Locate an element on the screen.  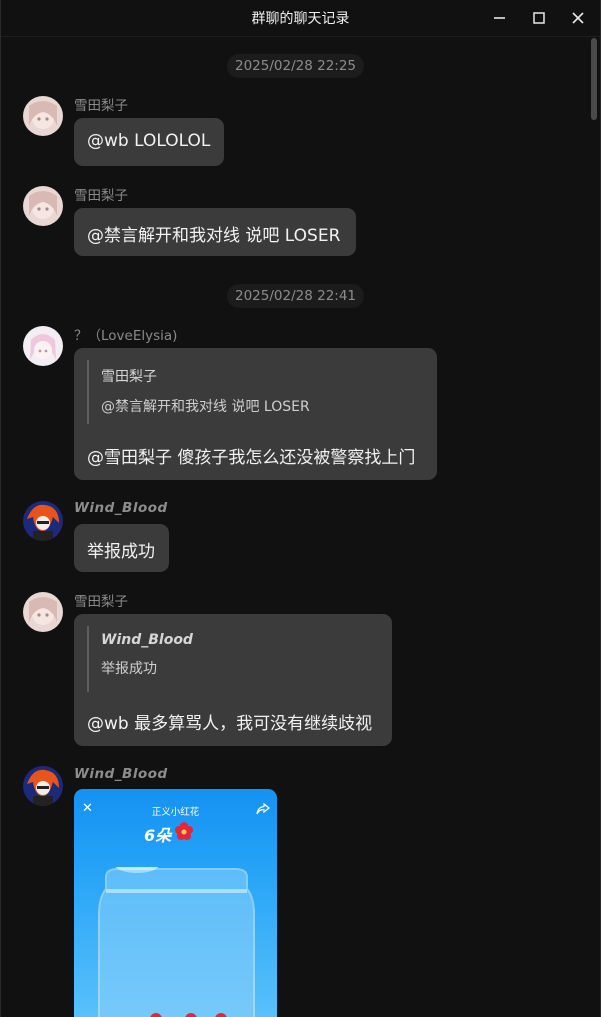
message-text: @雪田梨子 傻孩子我怎么还没被警察找上门 is located at coordinates (251, 458).